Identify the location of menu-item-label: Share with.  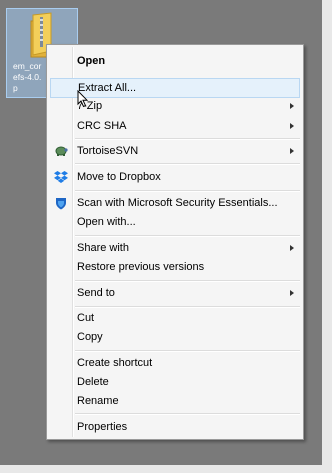
(103, 248).